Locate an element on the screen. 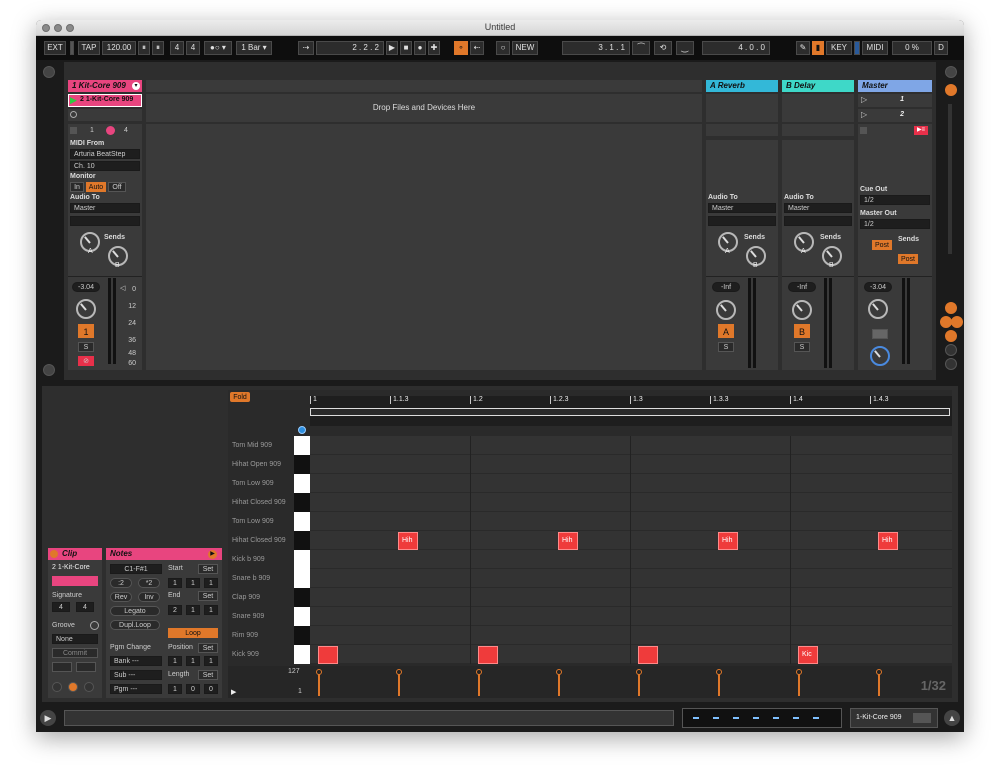 The image size is (1000, 784). view-menu-icon is located at coordinates (951, 72).